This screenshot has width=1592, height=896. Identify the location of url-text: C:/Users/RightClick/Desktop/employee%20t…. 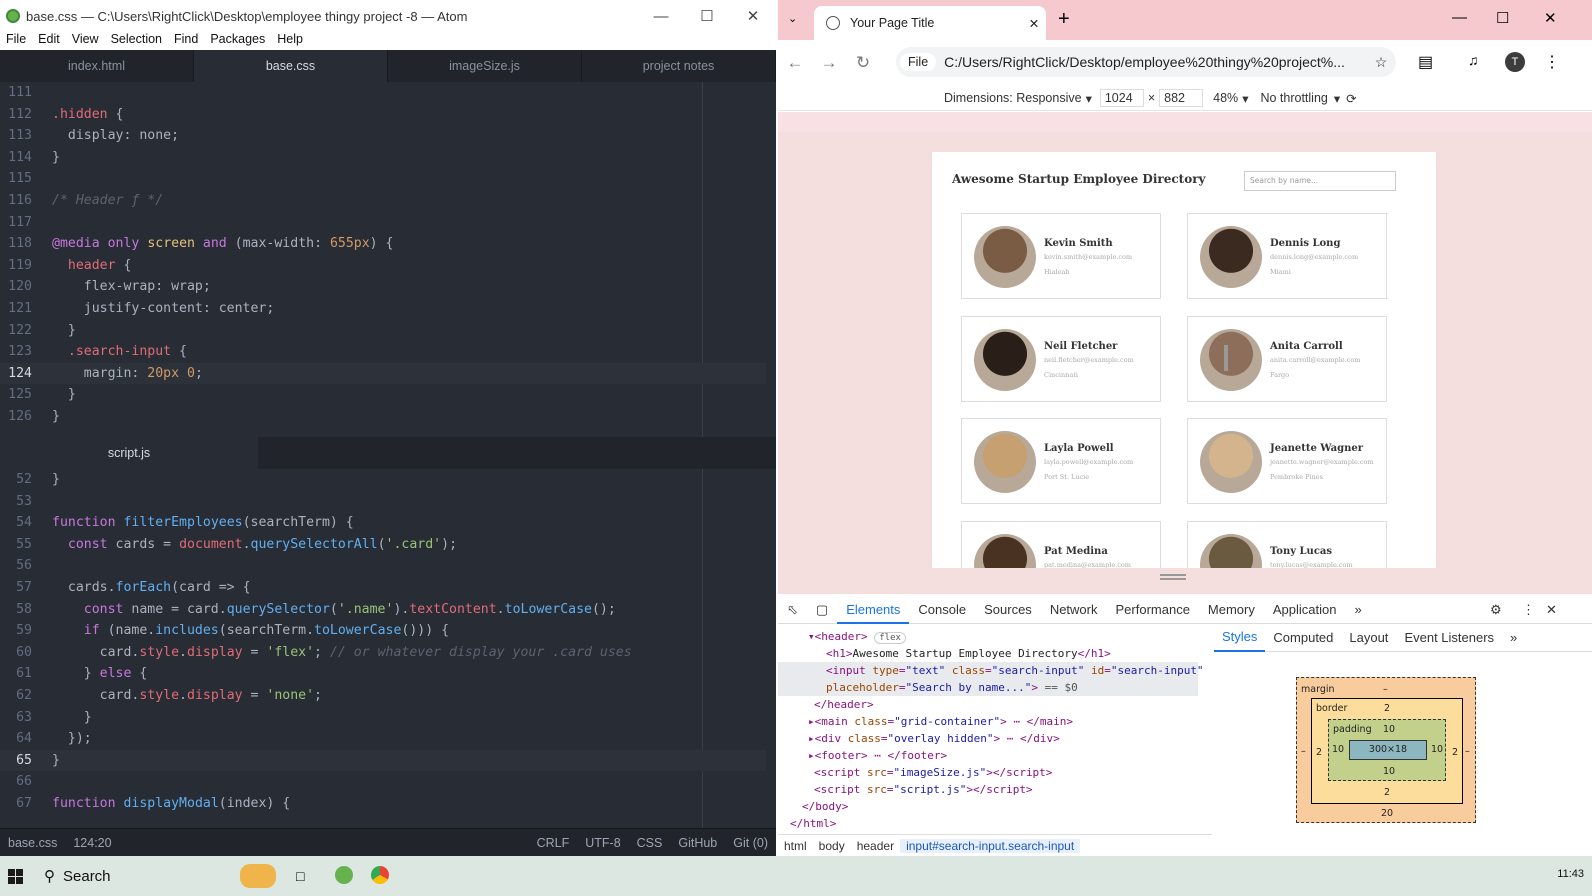
(1155, 62).